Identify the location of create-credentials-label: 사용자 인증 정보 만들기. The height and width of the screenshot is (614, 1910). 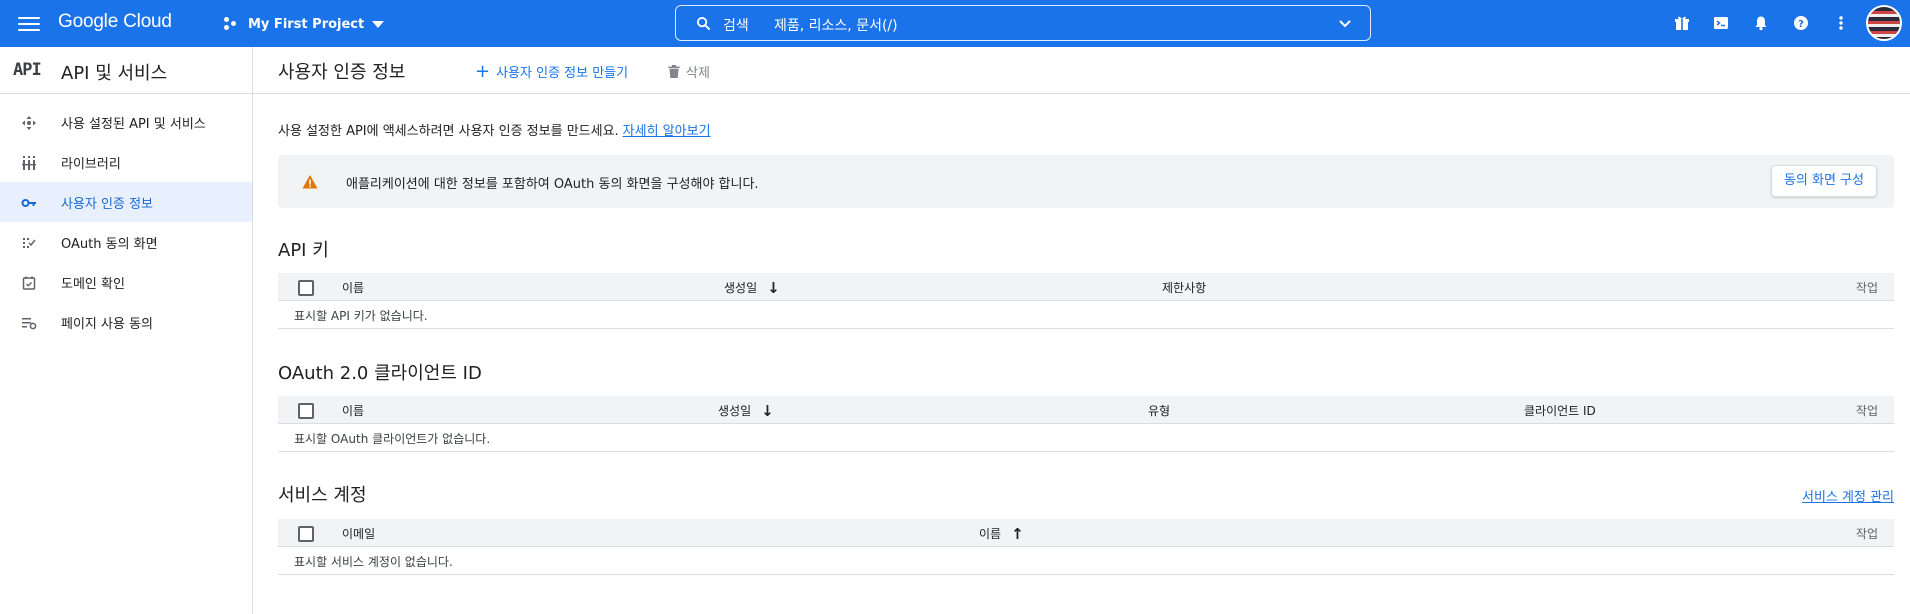
(562, 73).